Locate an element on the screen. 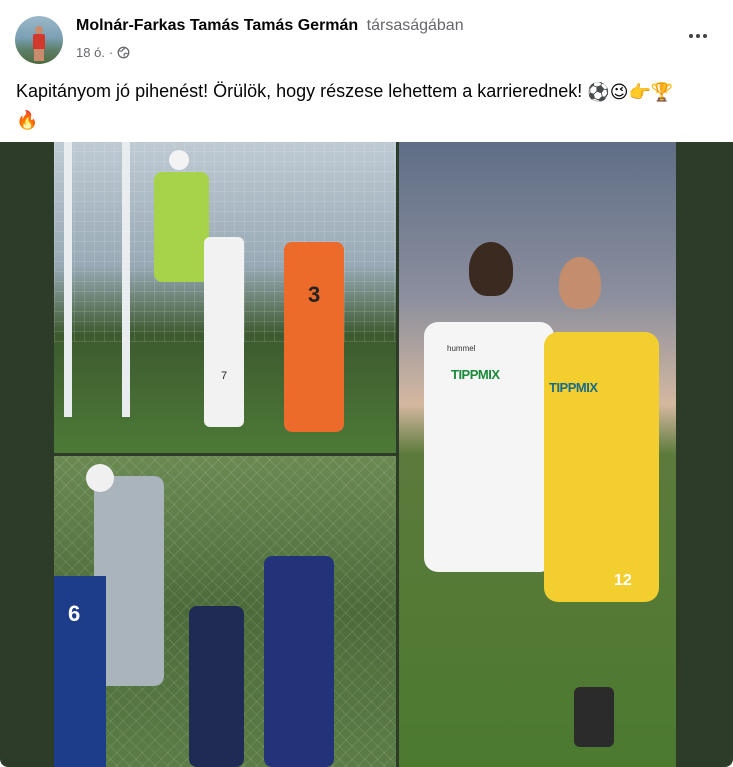 The height and width of the screenshot is (767, 733). player-yellow-kit is located at coordinates (601, 467).